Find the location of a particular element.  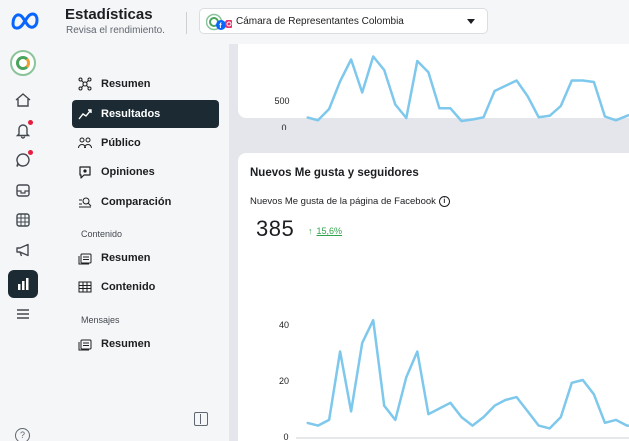

help-icon: ? is located at coordinates (22, 434).